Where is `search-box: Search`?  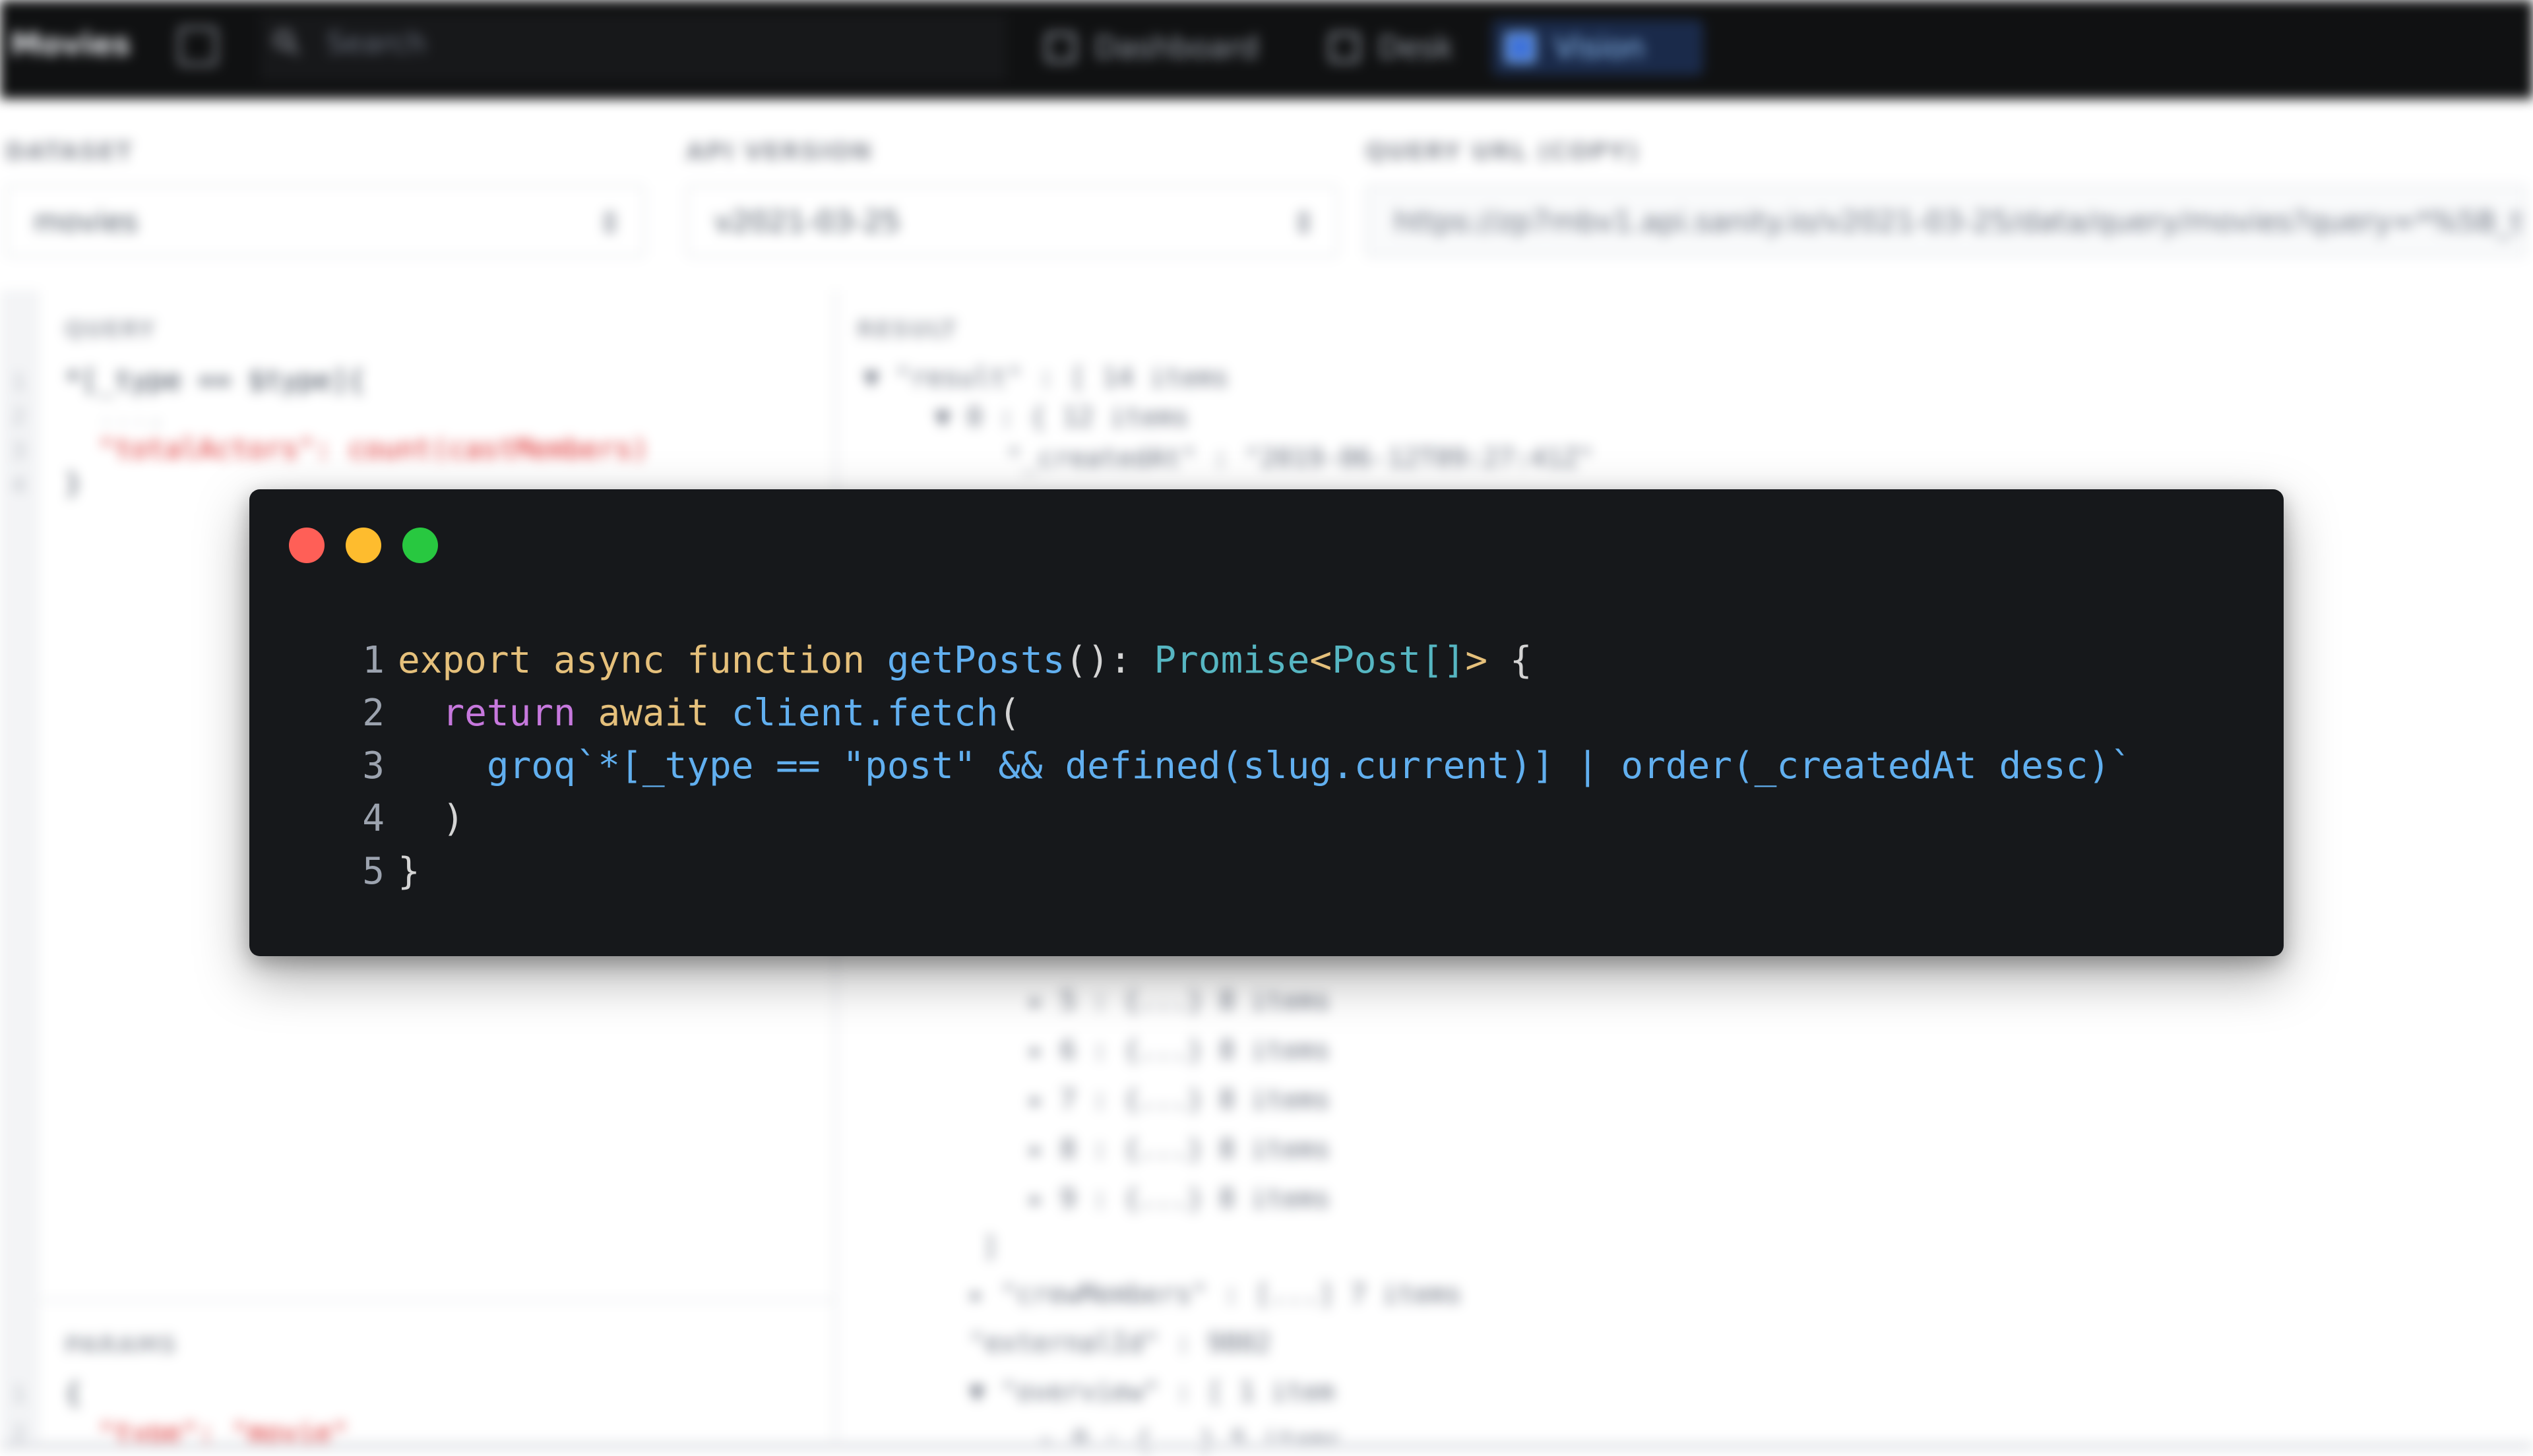
search-box: Search is located at coordinates (633, 48).